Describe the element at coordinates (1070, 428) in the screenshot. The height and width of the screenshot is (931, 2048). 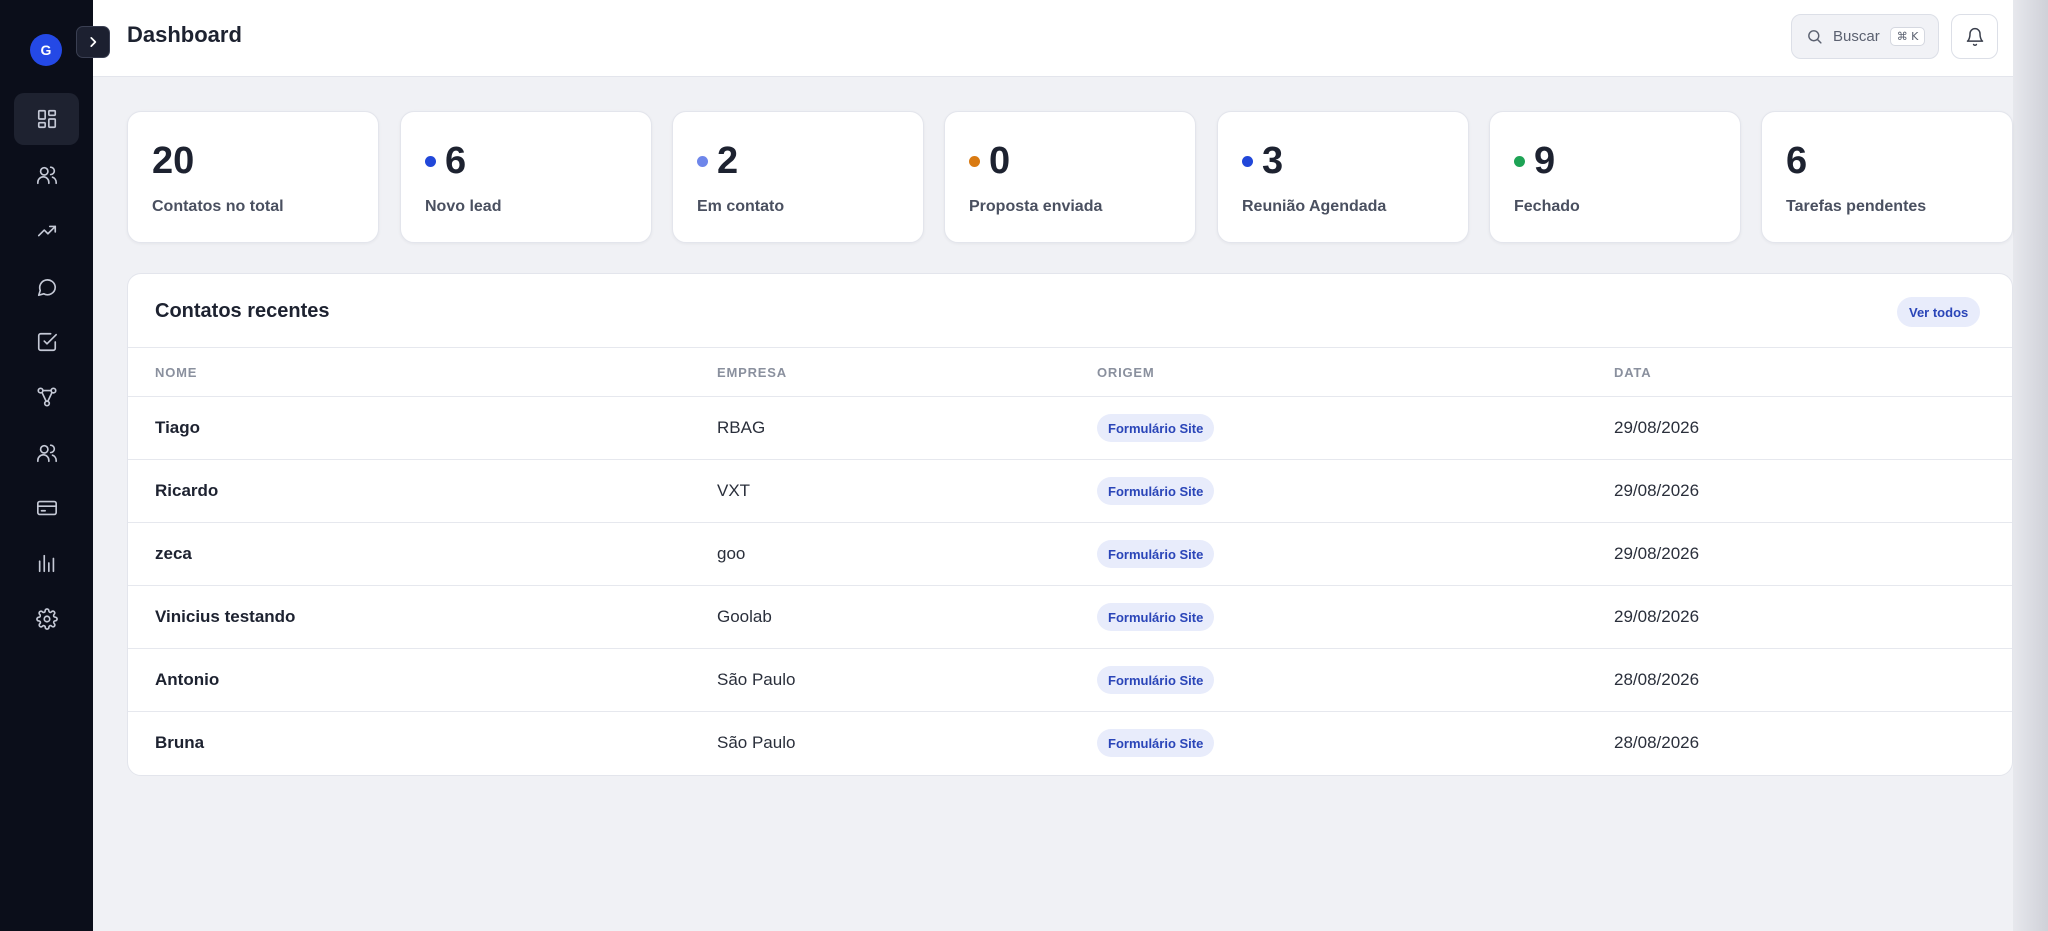
I see `table-row: Tiago RBAG Formulário Site 29/08/2026` at that location.